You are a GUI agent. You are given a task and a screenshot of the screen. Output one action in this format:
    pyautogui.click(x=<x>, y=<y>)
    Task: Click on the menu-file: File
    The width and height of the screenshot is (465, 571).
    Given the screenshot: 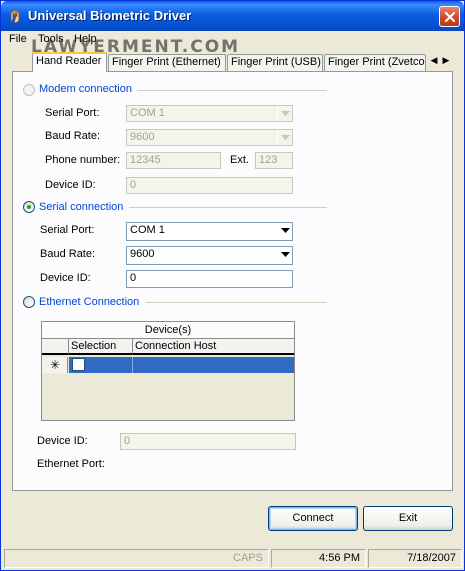 What is the action you would take?
    pyautogui.click(x=18, y=39)
    